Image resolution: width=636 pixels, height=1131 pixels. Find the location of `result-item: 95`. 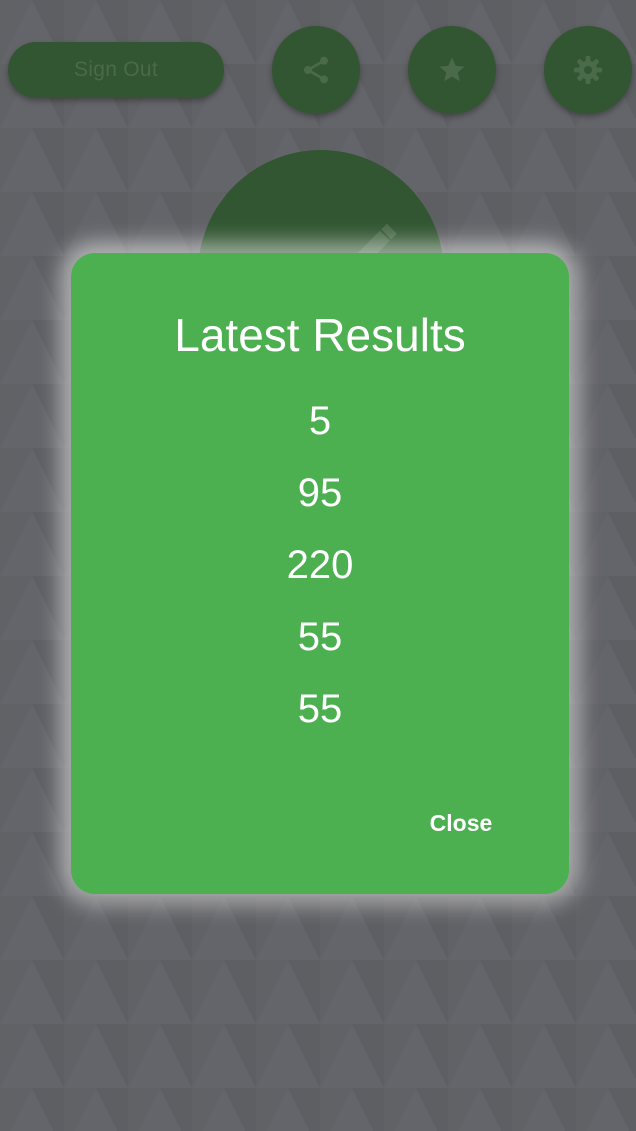

result-item: 95 is located at coordinates (320, 493).